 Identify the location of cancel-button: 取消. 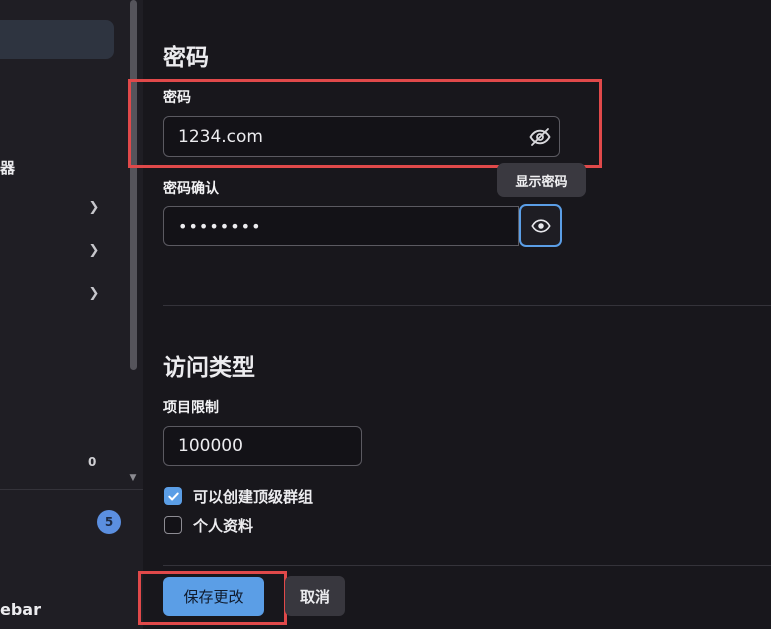
(315, 596).